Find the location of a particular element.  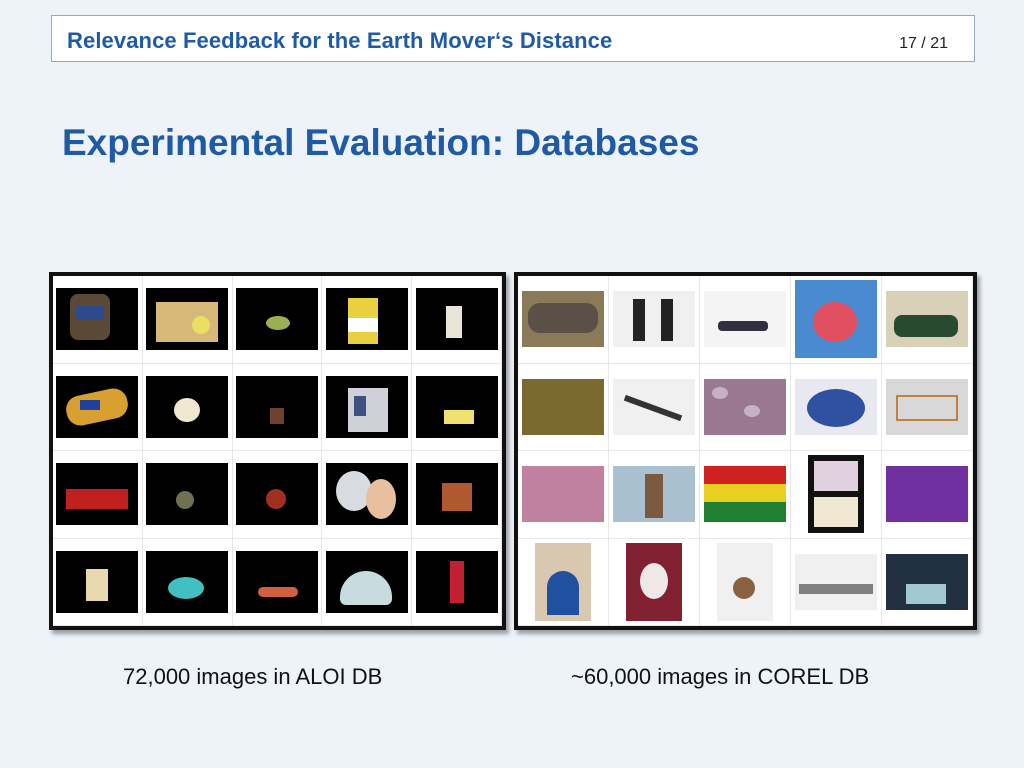

slide-title: Experimental Evaluation: Databases is located at coordinates (381, 142).